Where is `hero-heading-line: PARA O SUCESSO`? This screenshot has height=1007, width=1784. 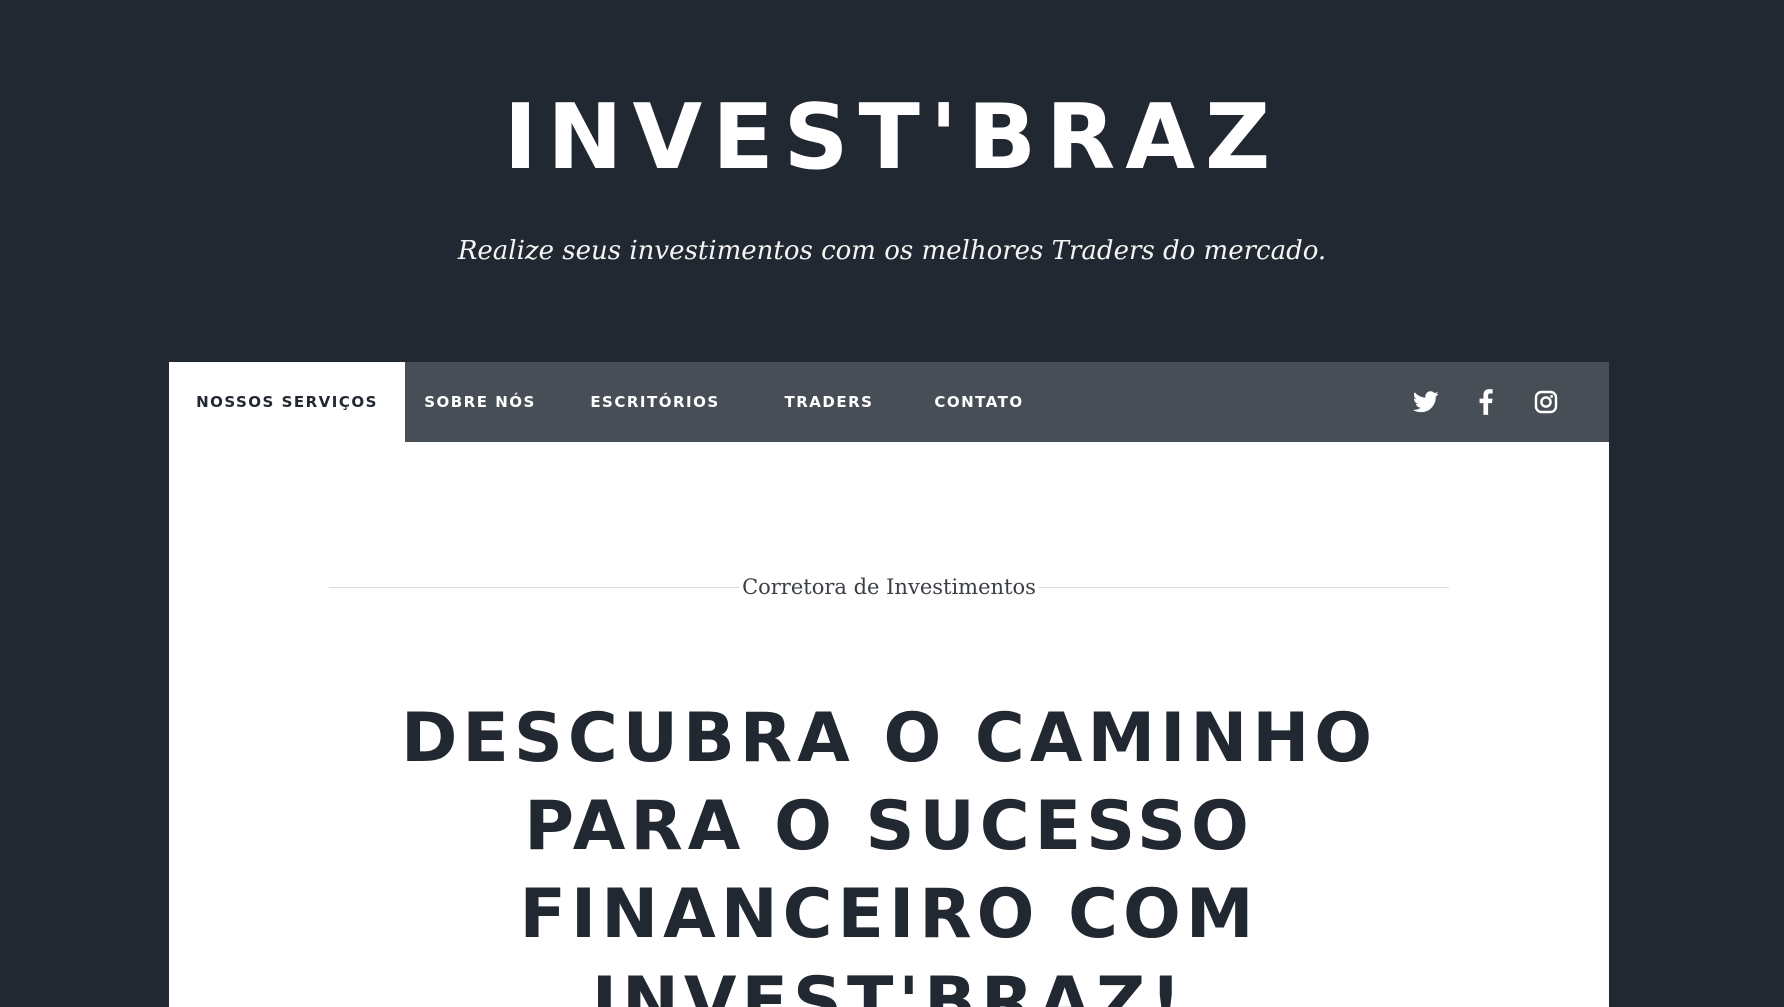
hero-heading-line: PARA O SUCESSO is located at coordinates (889, 826).